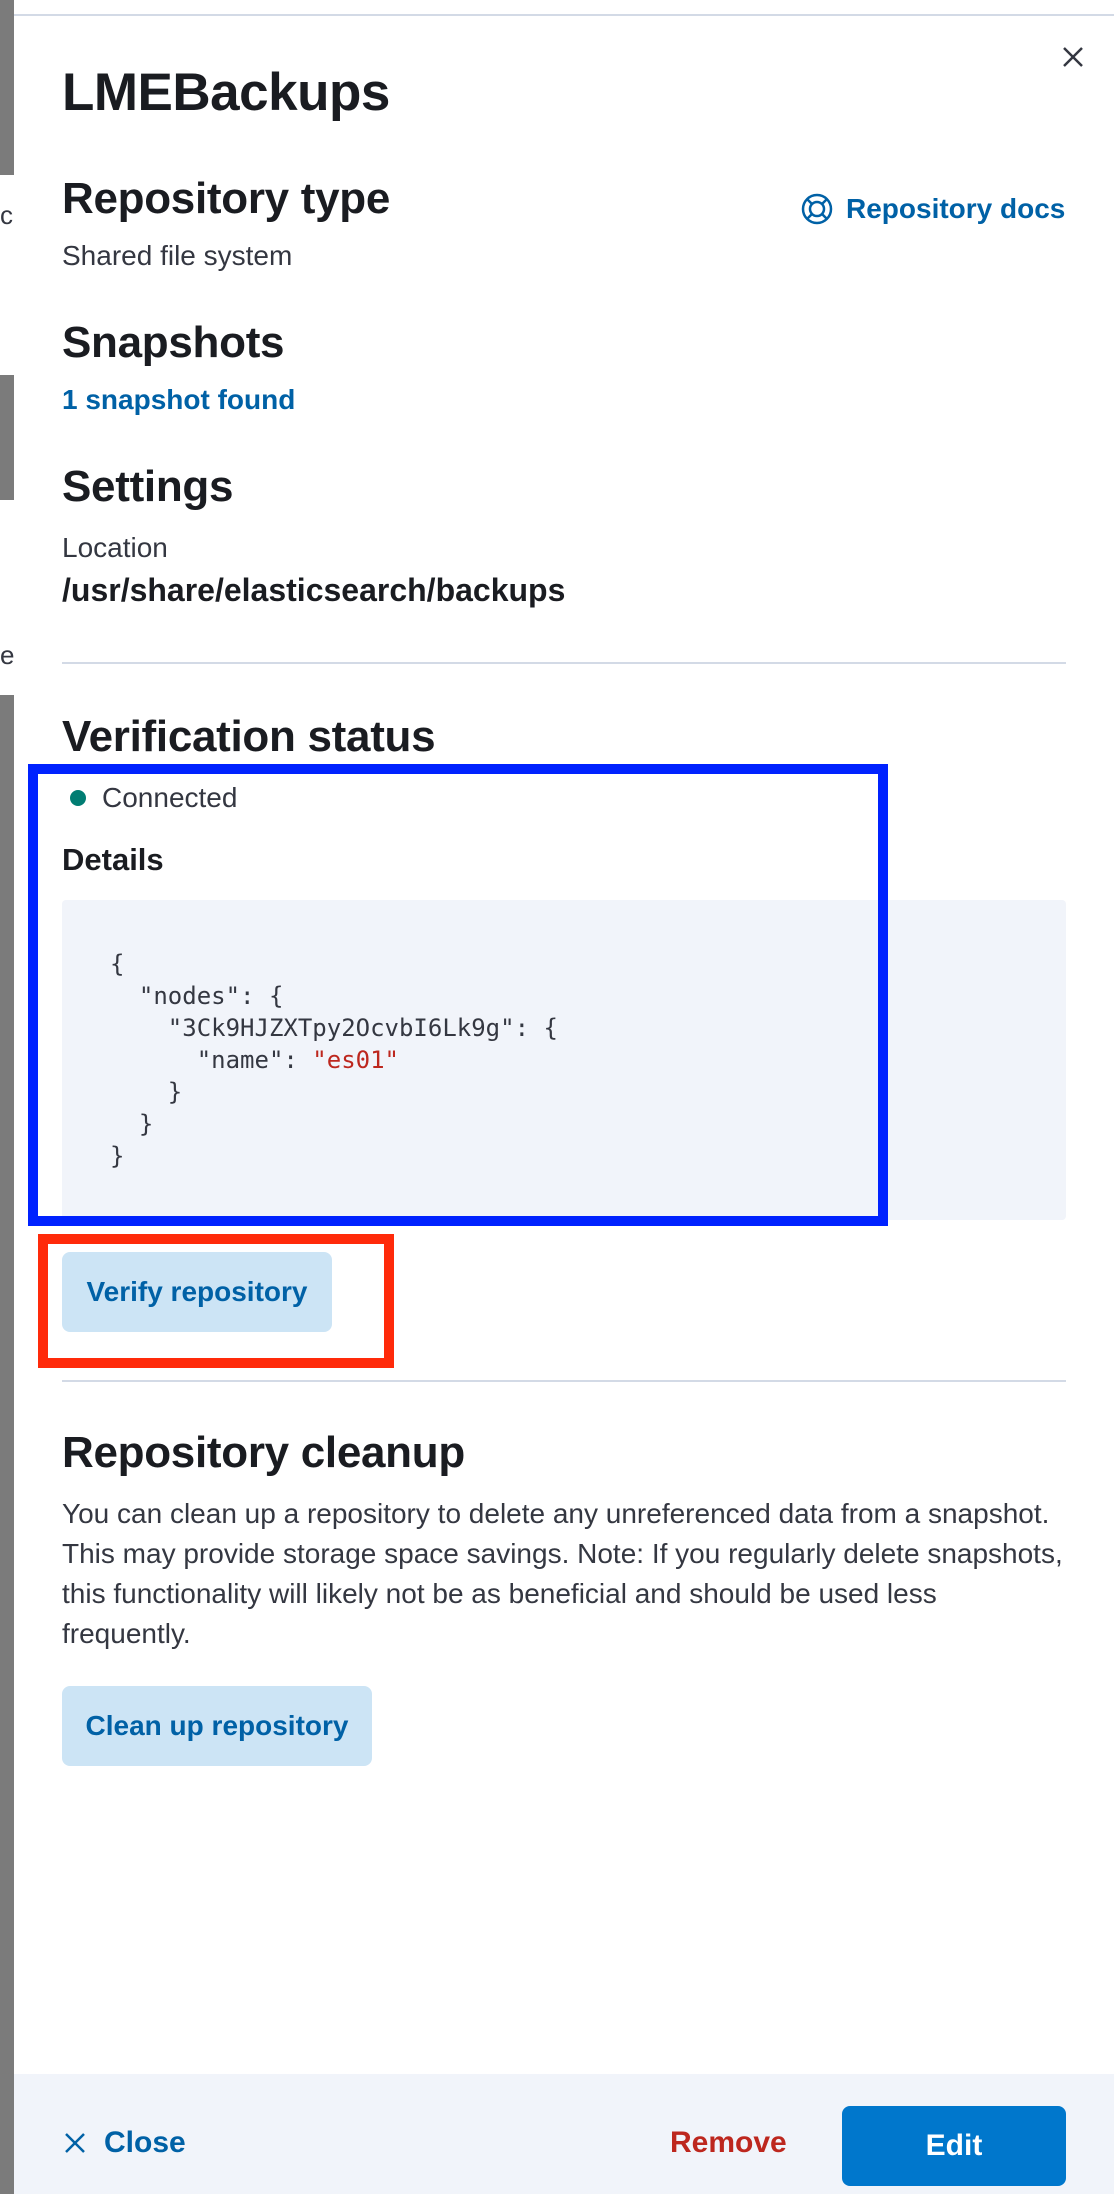  What do you see at coordinates (7, 655) in the screenshot?
I see `background-text-fragment: e` at bounding box center [7, 655].